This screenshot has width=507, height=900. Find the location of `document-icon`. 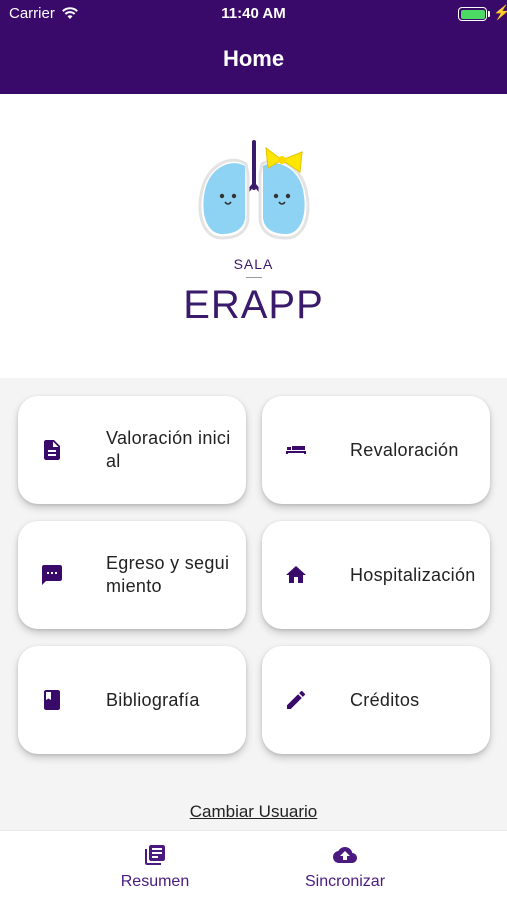

document-icon is located at coordinates (52, 450).